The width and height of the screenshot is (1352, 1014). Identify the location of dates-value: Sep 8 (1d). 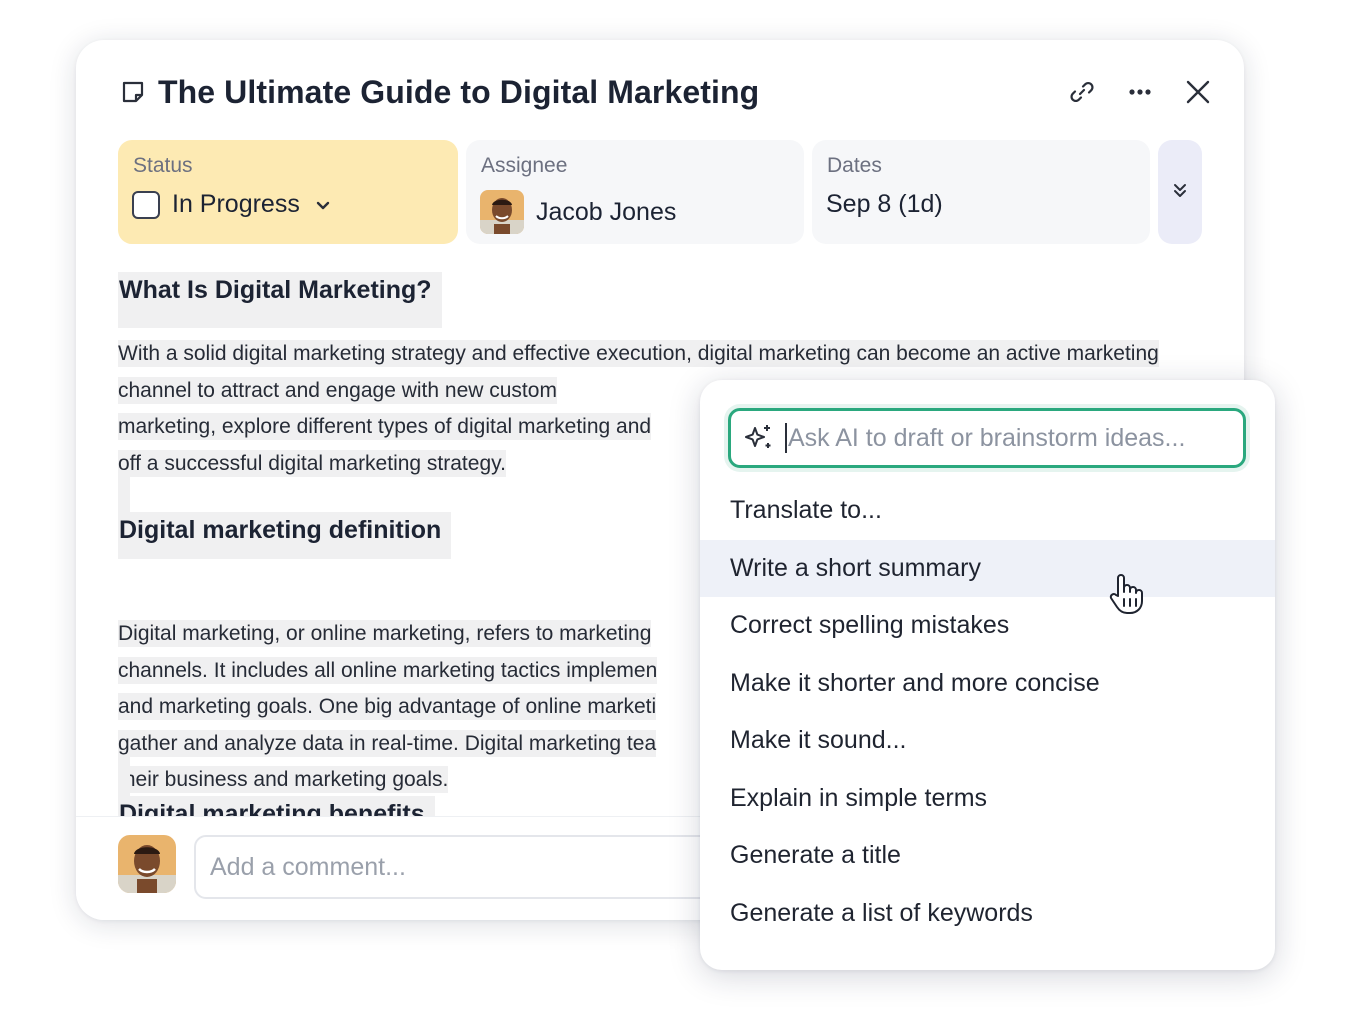
(884, 204).